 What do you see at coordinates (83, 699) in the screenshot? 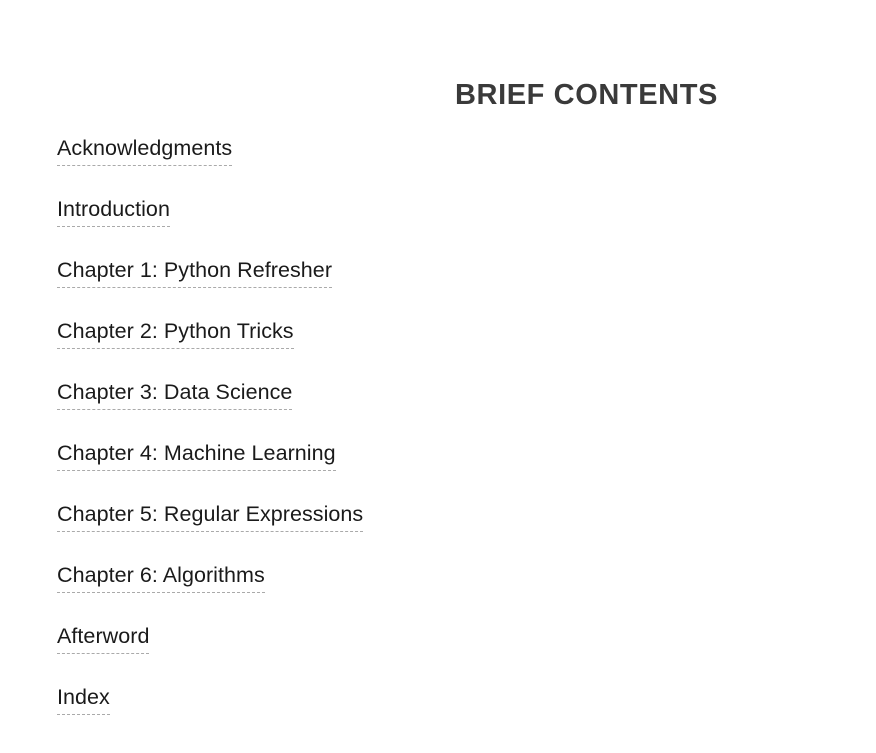
I see `toc-entry-index: Index` at bounding box center [83, 699].